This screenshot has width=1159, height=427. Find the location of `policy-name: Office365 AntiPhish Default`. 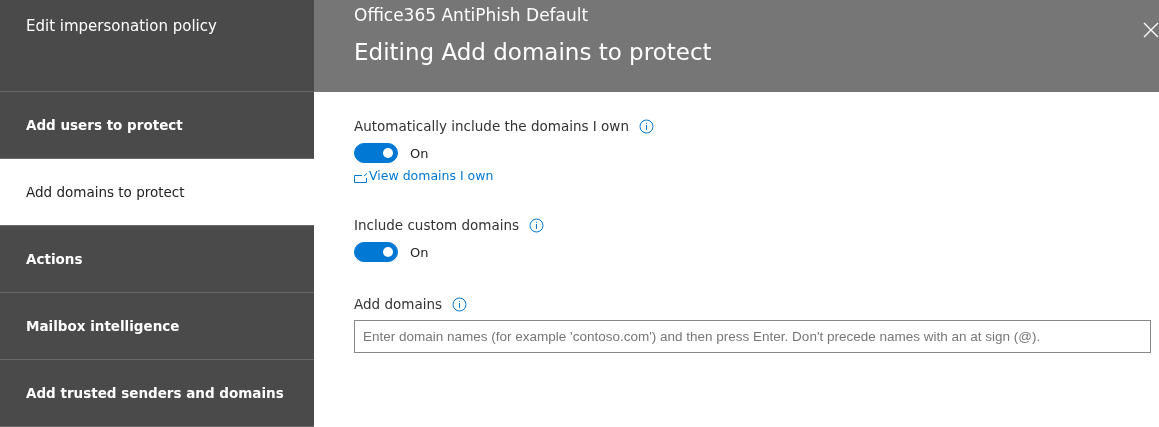

policy-name: Office365 AntiPhish Default is located at coordinates (472, 15).